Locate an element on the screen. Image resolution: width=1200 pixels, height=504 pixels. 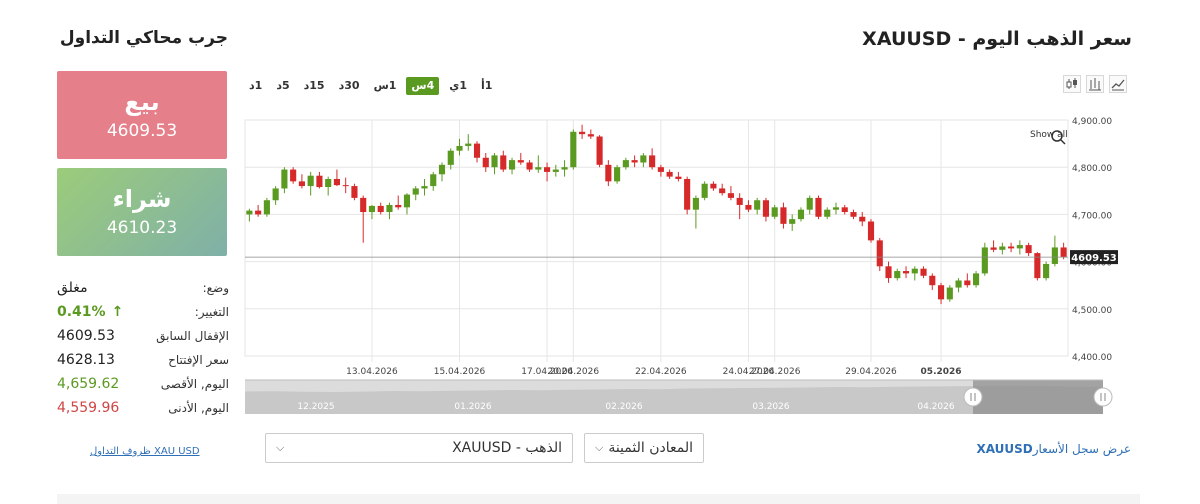
x-tick-label: 27.04.2026 is located at coordinates (775, 372).